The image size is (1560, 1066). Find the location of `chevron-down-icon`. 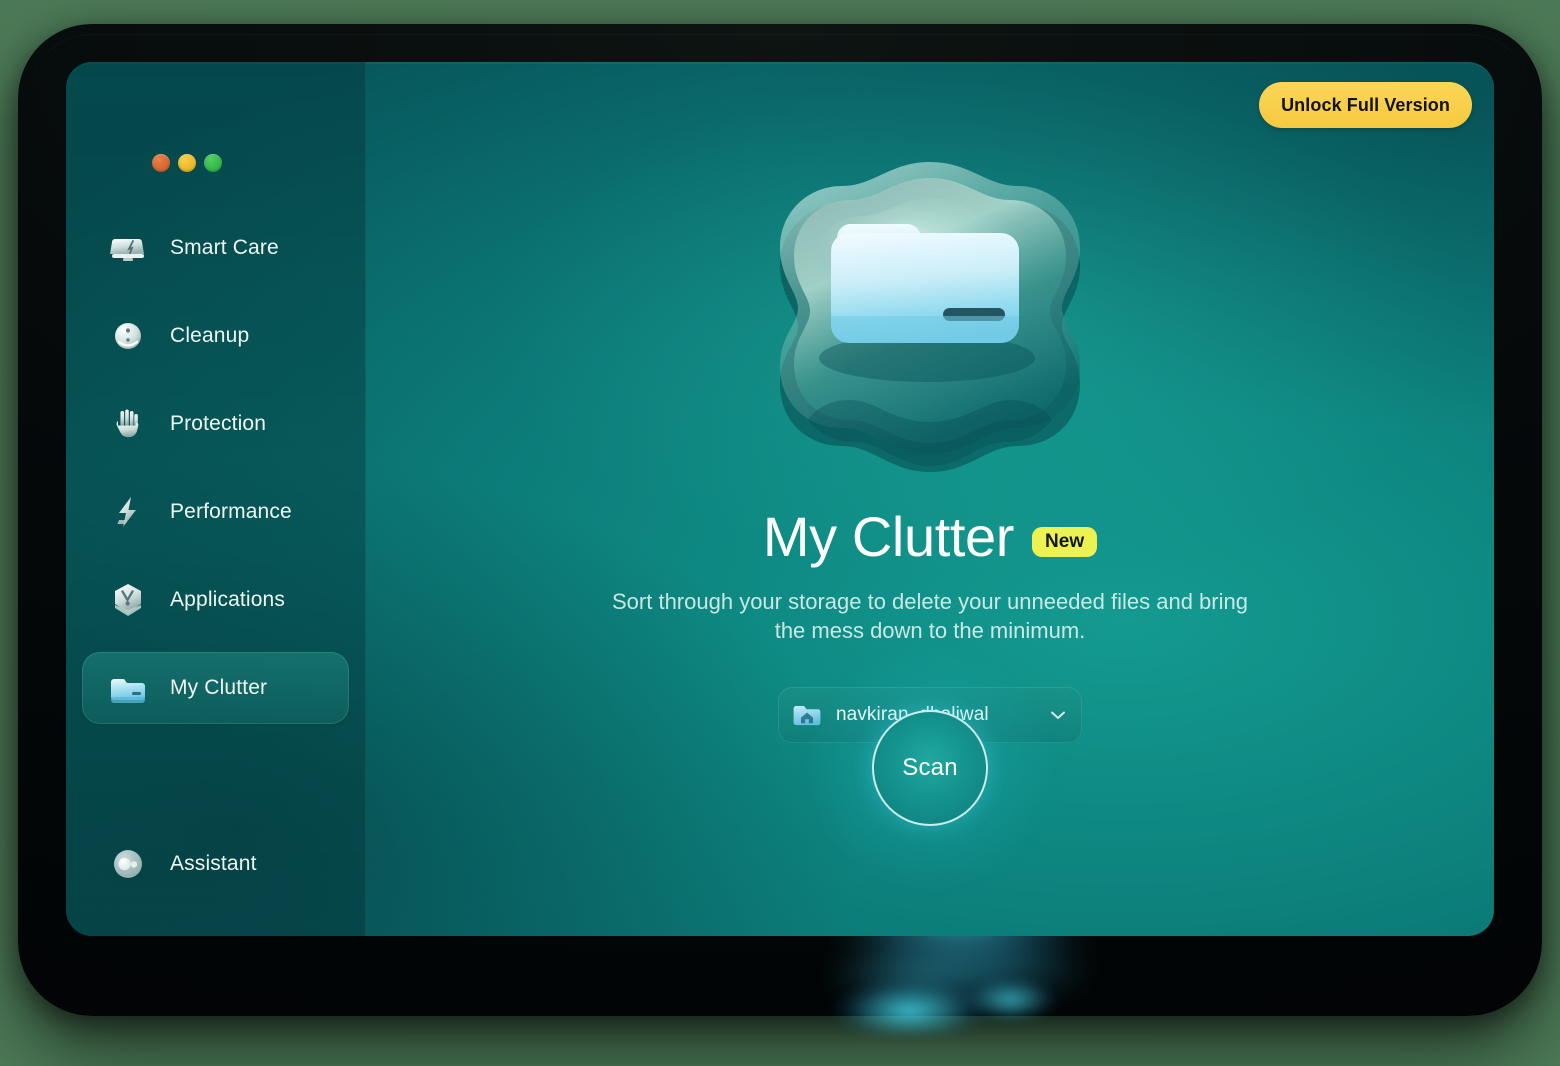

chevron-down-icon is located at coordinates (1058, 715).